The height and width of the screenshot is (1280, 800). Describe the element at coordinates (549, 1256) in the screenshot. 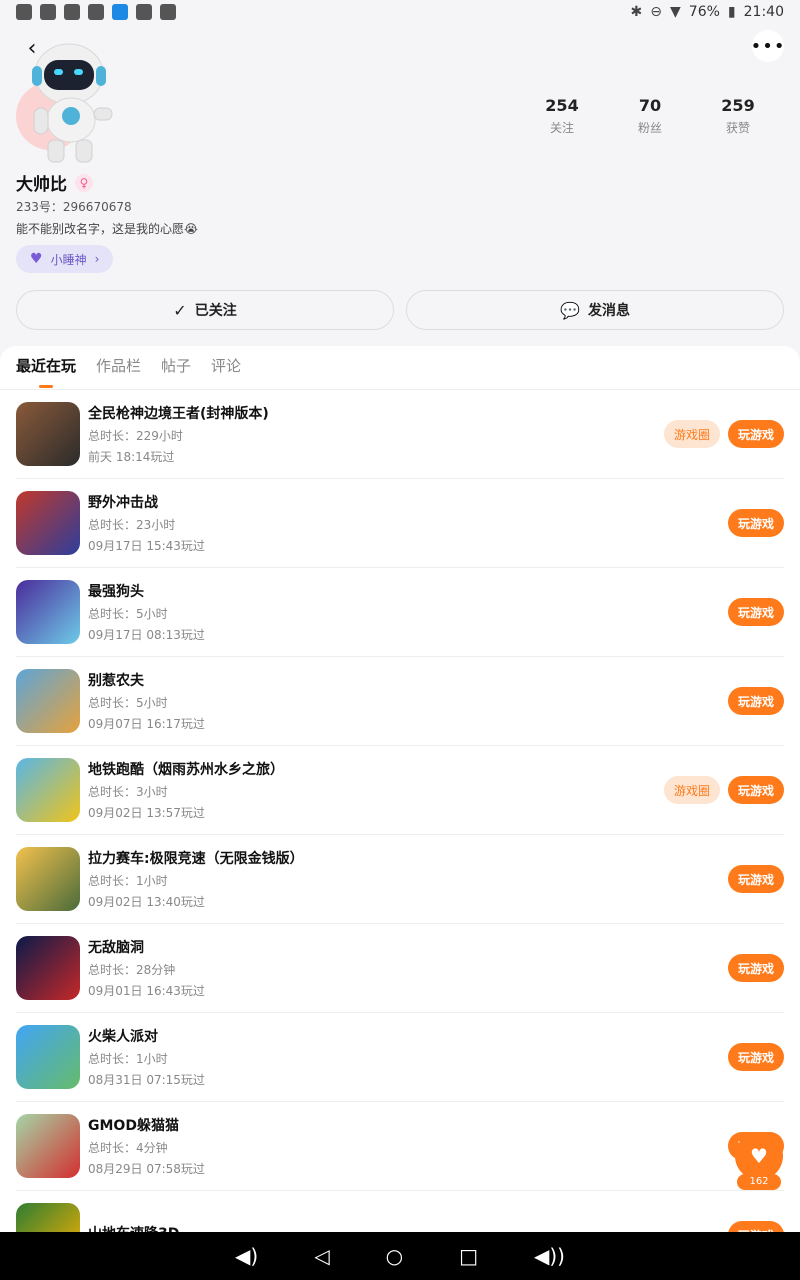

I see `volume-up-icon: ◀))` at that location.